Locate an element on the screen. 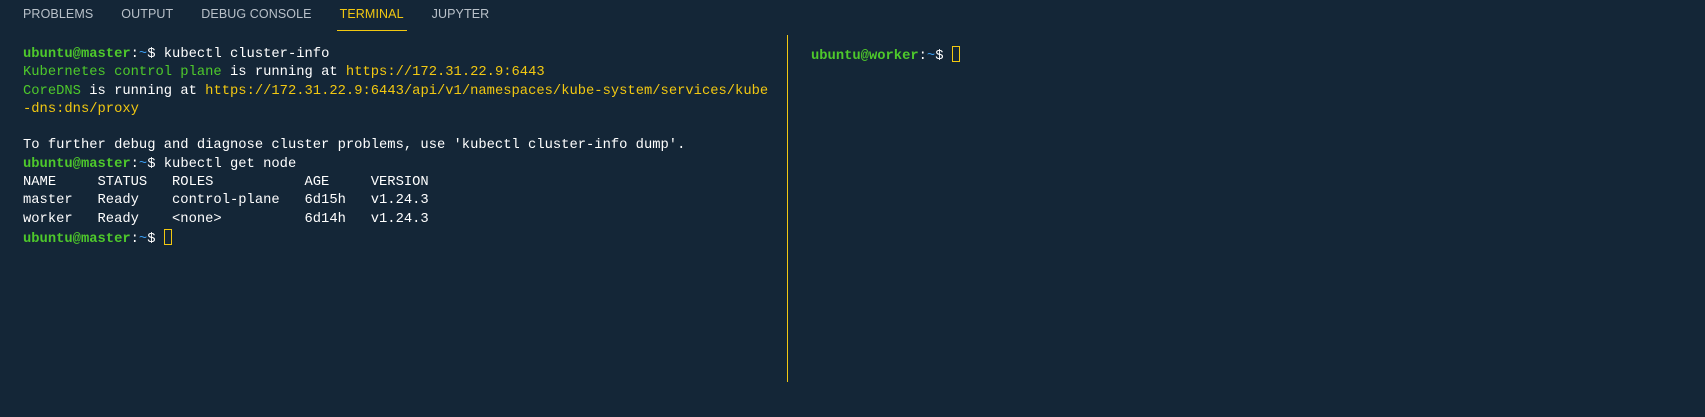 This screenshot has width=1705, height=417. terminal-worker: ubuntu@worker:~$ is located at coordinates (885, 56).